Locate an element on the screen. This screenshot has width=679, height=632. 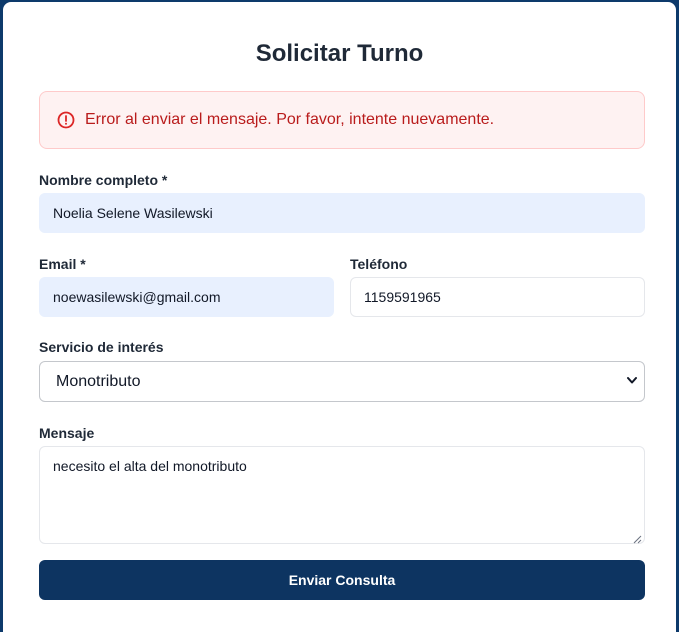
service-select: Monotributo is located at coordinates (342, 381).